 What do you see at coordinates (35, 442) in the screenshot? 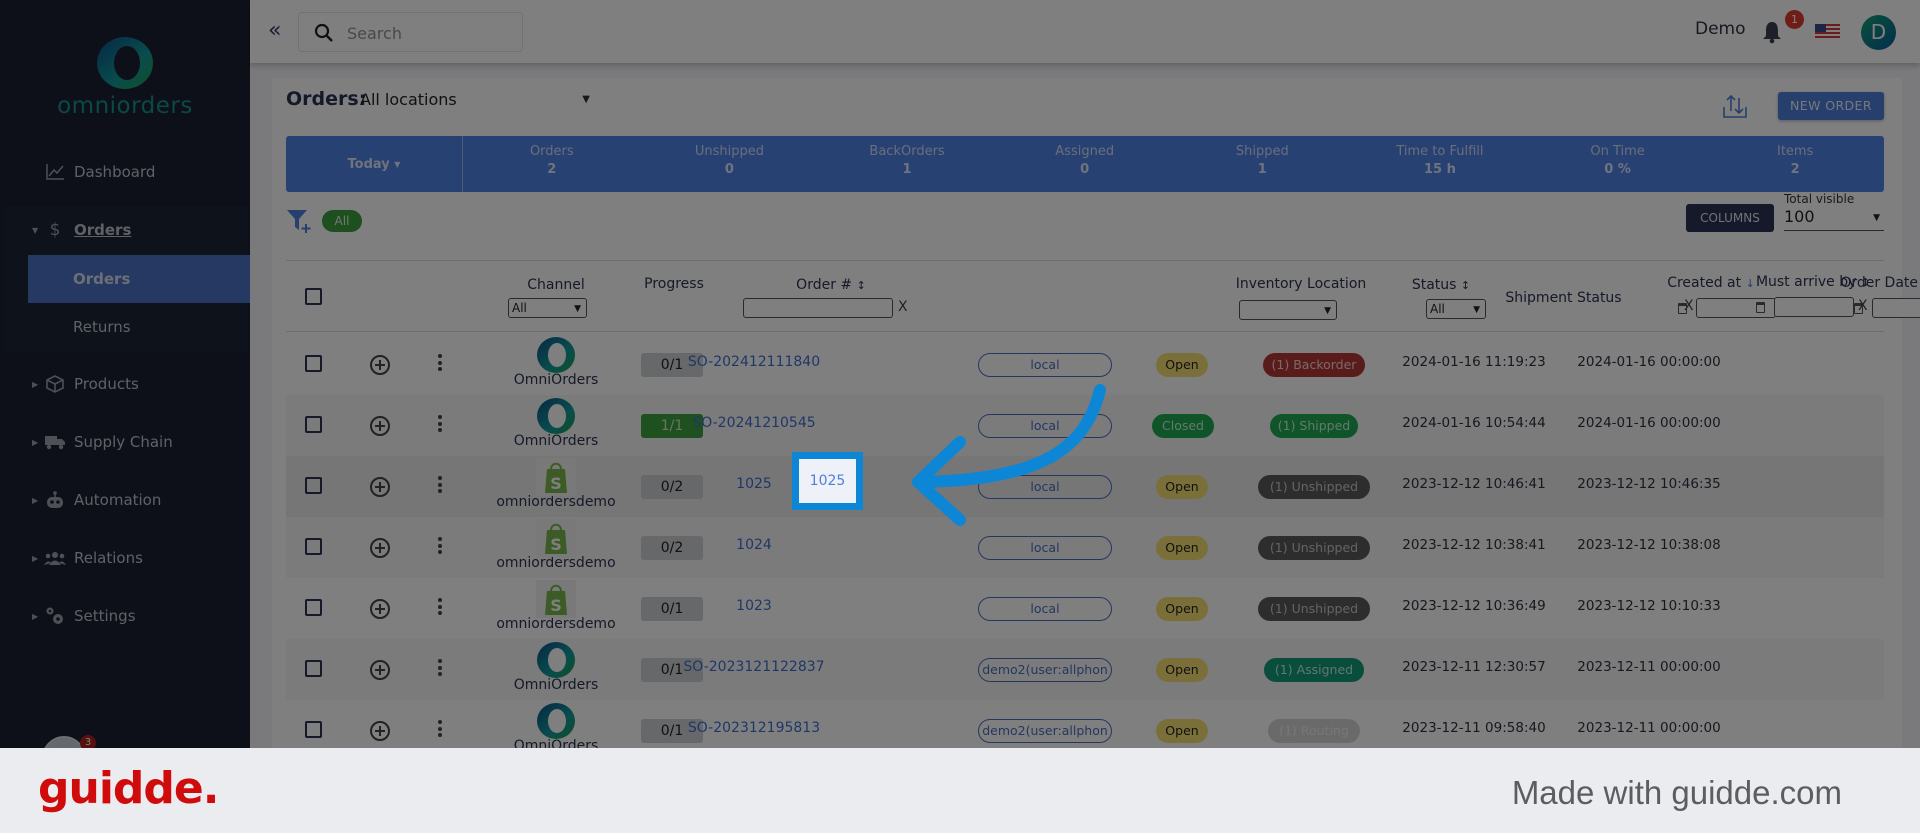
I see `caret-right-icon: ▶` at bounding box center [35, 442].